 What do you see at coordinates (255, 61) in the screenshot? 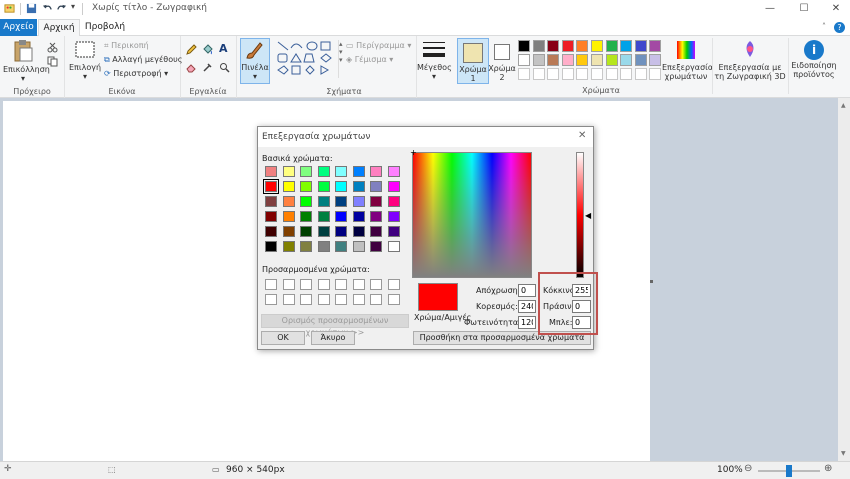
I see `brushes-button: Πινέλα ▾` at bounding box center [255, 61].